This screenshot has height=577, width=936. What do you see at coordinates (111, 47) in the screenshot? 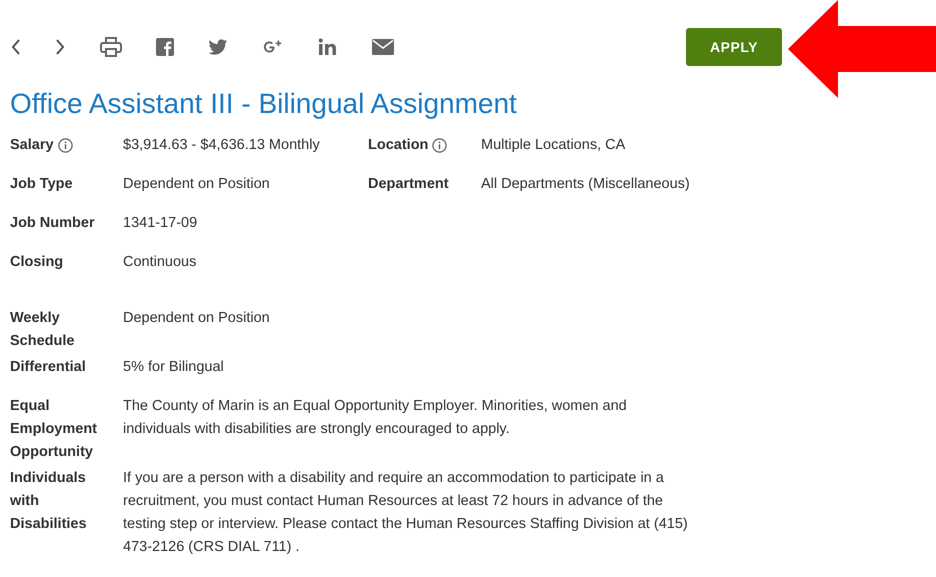
I see `print-icon` at bounding box center [111, 47].